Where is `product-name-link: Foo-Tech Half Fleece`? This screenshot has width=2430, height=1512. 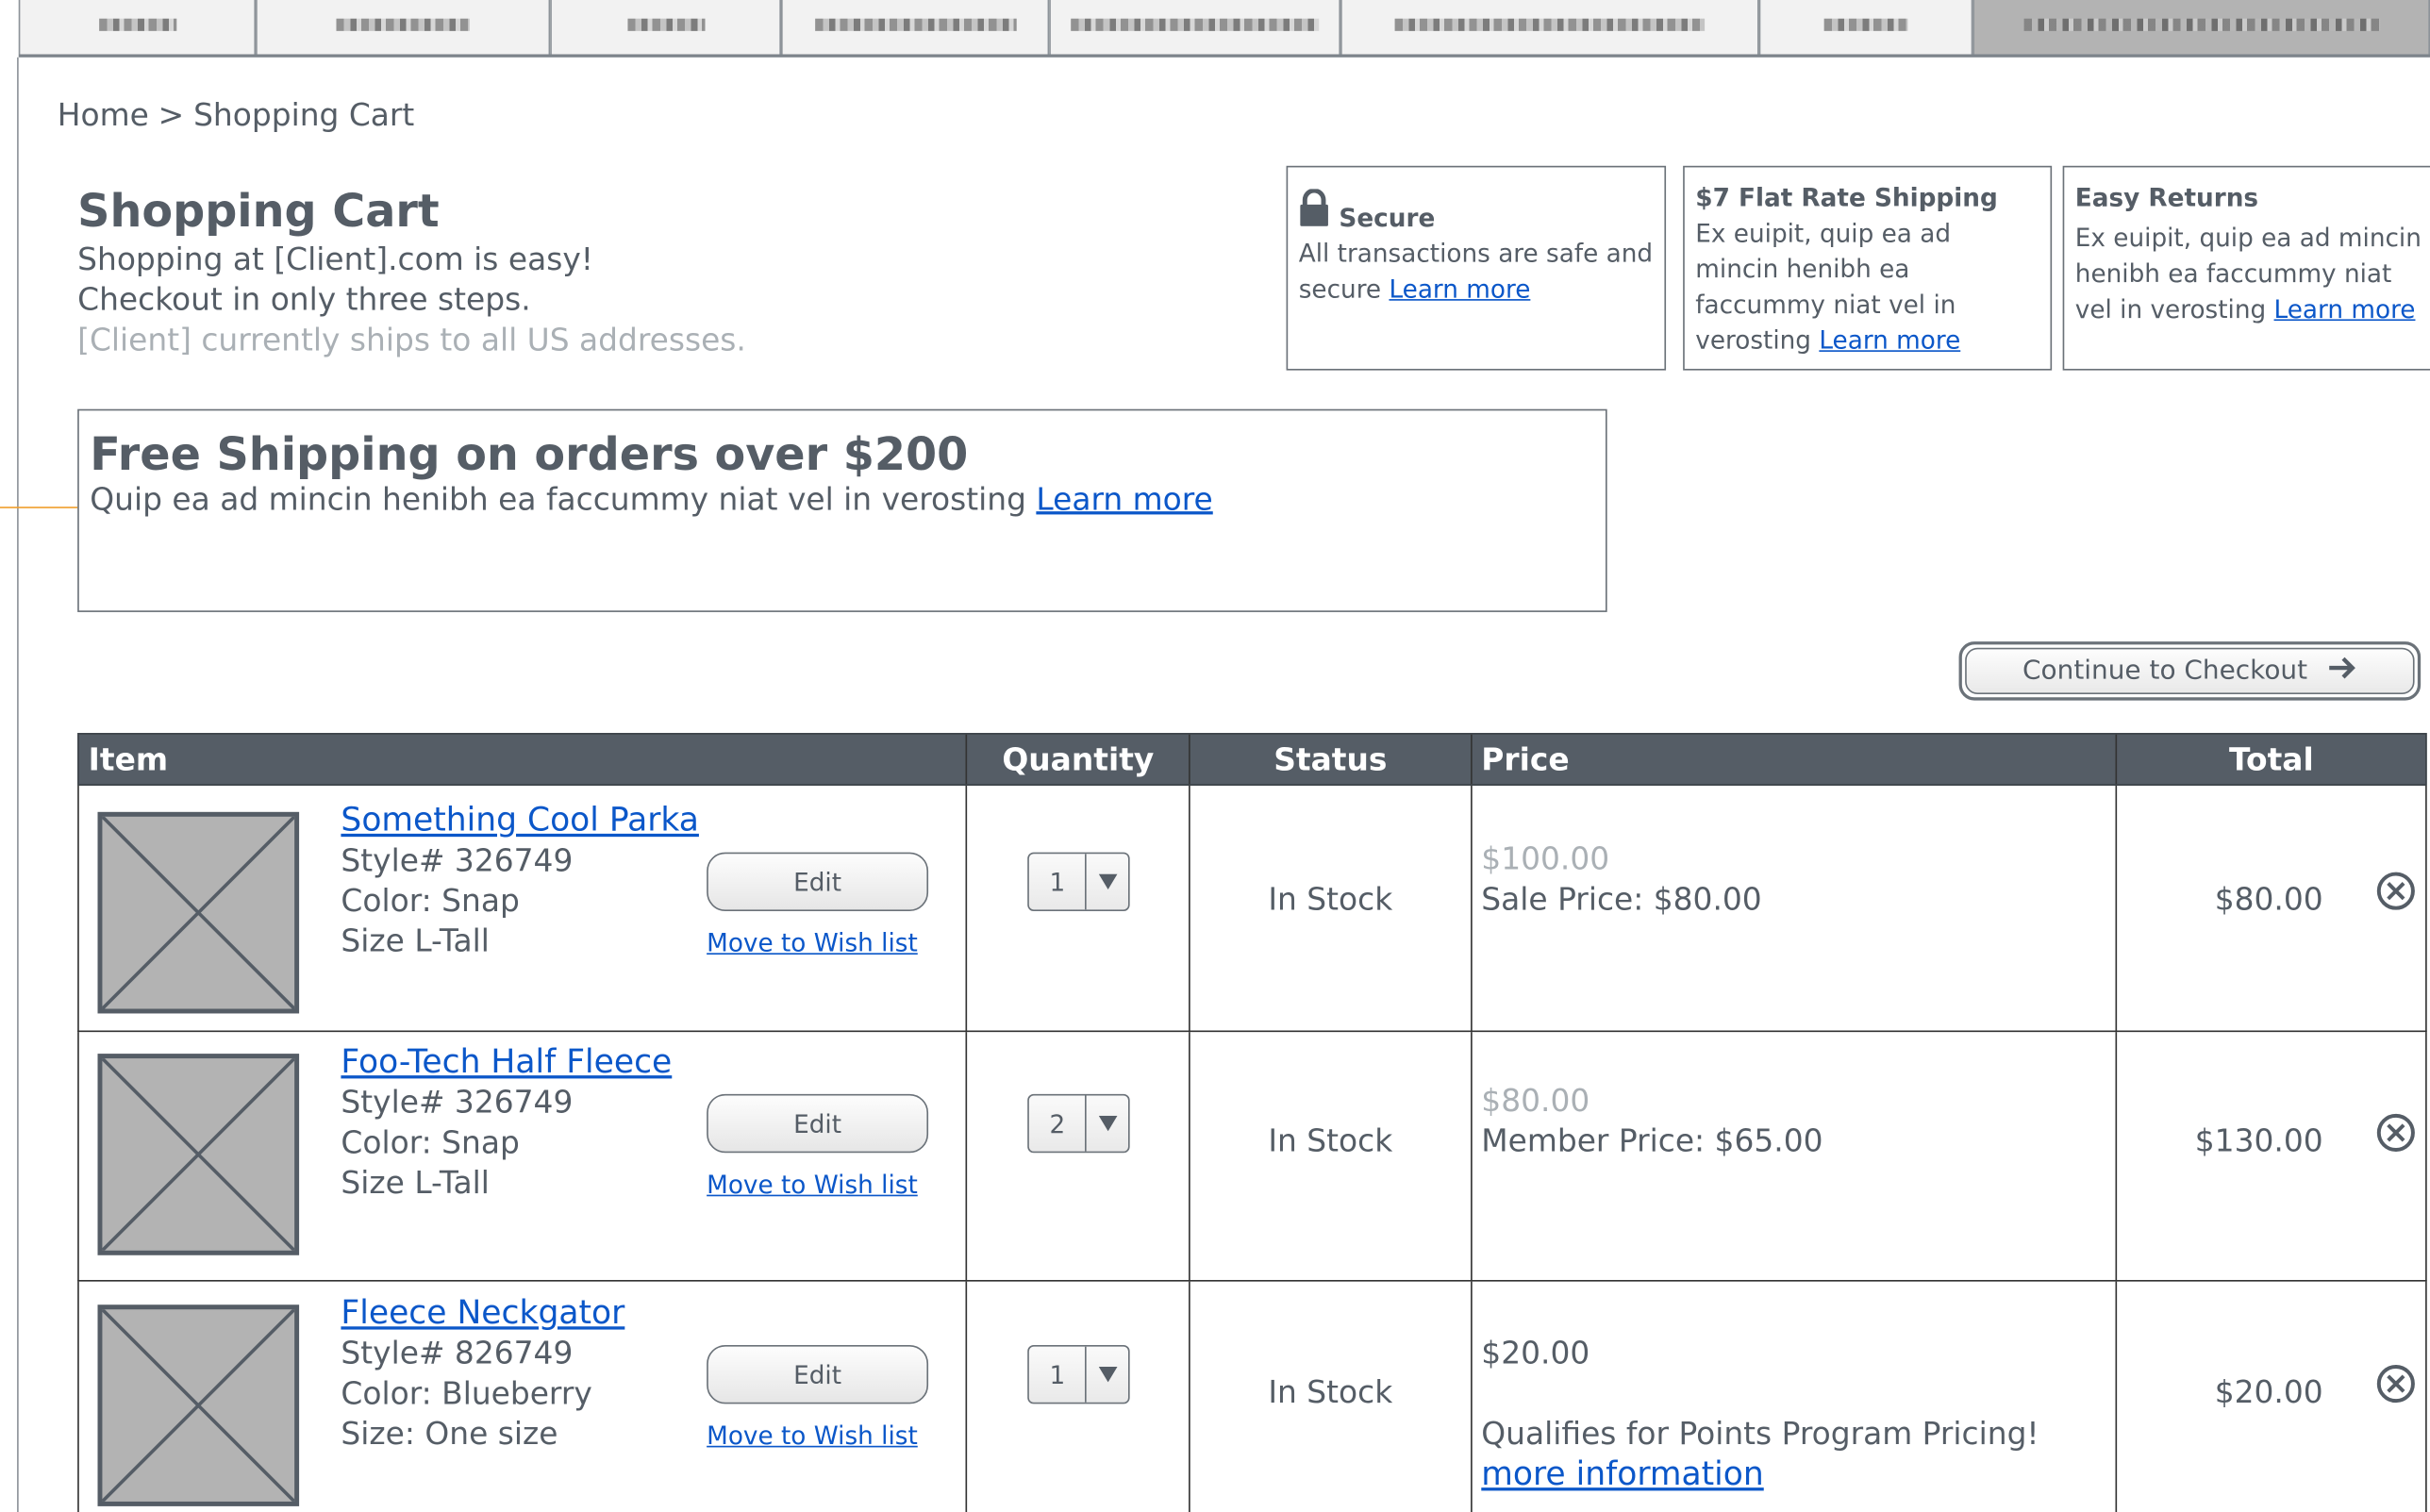 product-name-link: Foo-Tech Half Fleece is located at coordinates (506, 1061).